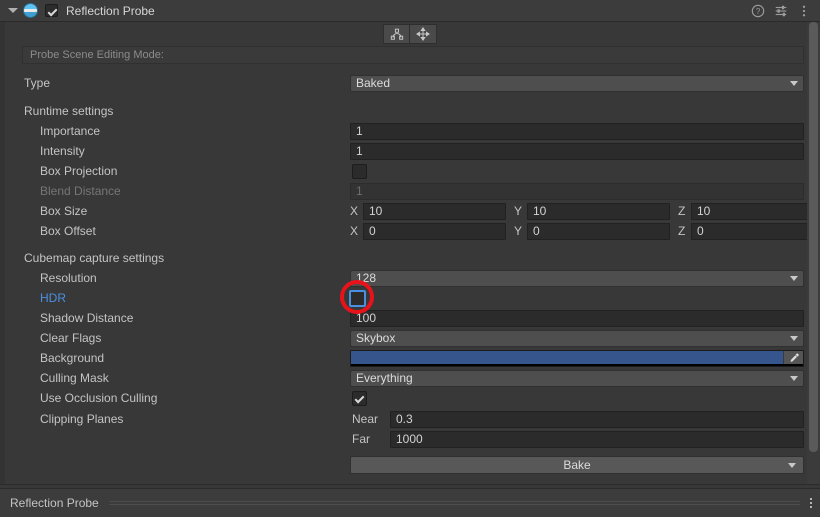 This screenshot has height=517, width=820. What do you see at coordinates (87, 318) in the screenshot?
I see `shadow-distance-label: Shadow Distance` at bounding box center [87, 318].